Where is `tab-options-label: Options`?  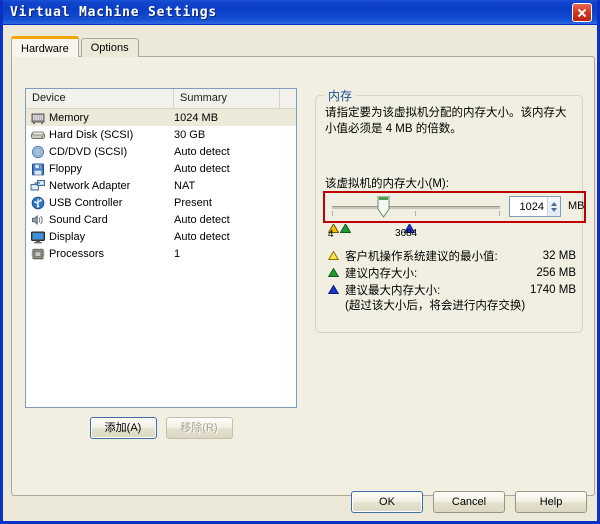 tab-options-label: Options is located at coordinates (109, 48).